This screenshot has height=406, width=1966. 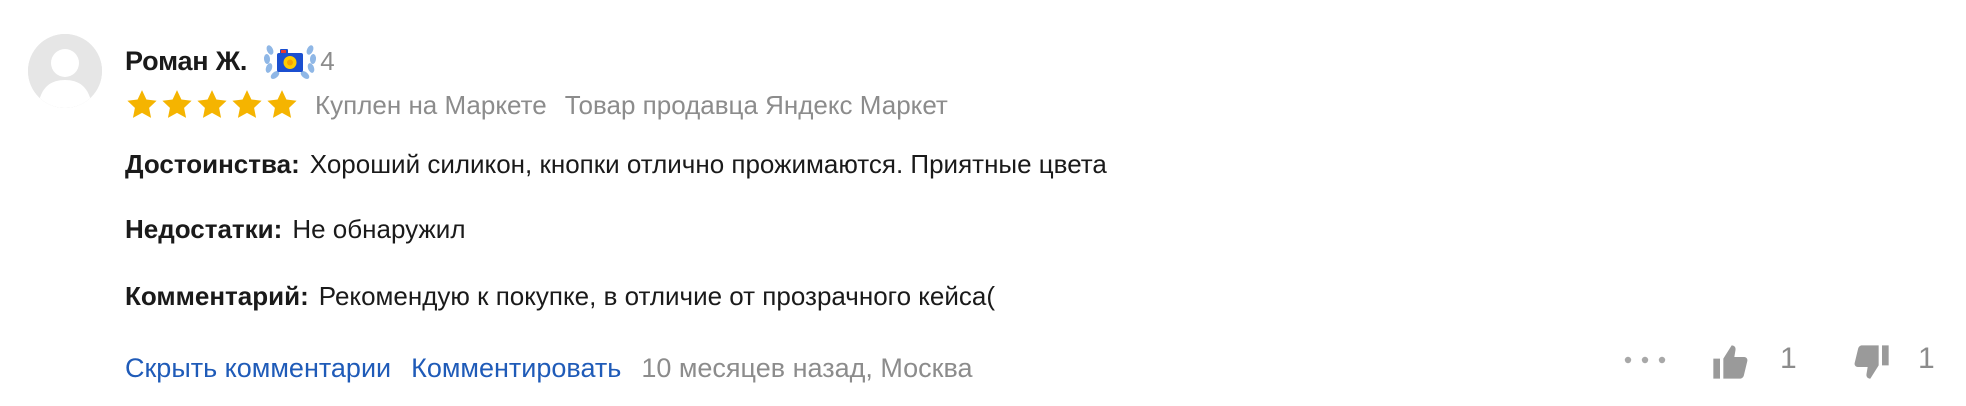 I want to click on bought-on-market-label: Куплен на Маркете, so click(x=431, y=104).